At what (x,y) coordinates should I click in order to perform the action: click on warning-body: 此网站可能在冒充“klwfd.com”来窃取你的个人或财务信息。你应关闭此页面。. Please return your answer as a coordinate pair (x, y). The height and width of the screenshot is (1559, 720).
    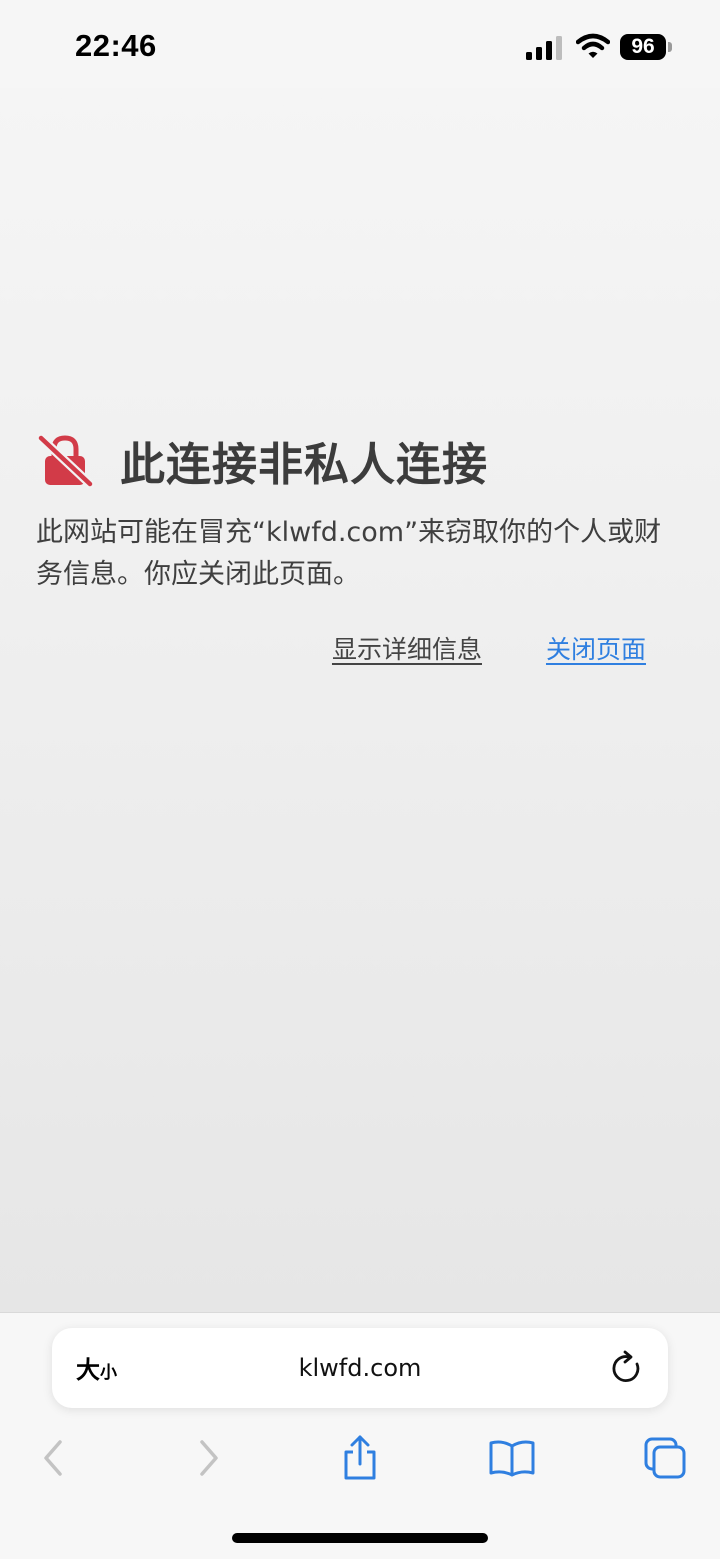
    Looking at the image, I should click on (349, 553).